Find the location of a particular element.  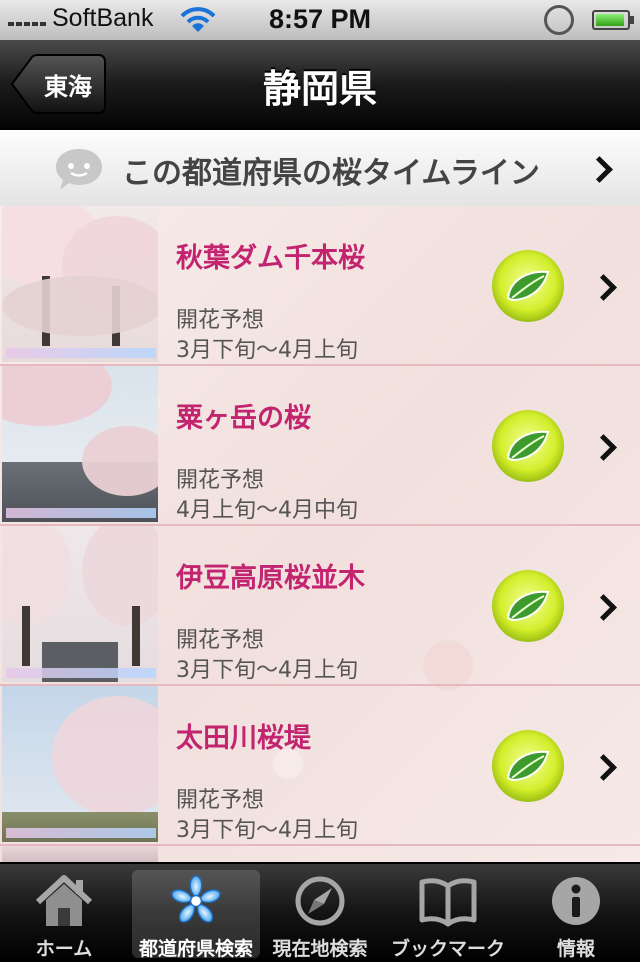

tab-nearby-search: 現在地検索 is located at coordinates (320, 913).